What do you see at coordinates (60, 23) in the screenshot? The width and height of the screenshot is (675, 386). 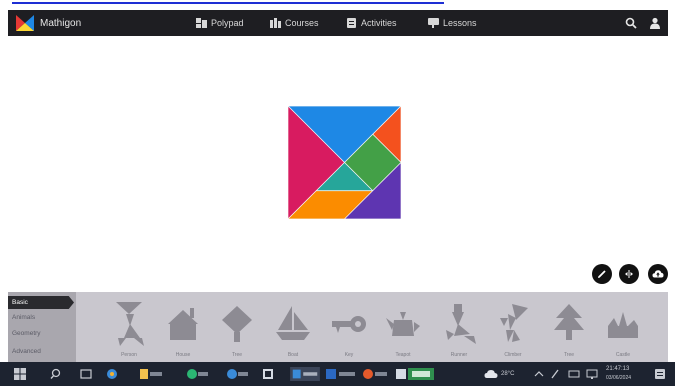 I see `brand-name: Mathigon` at bounding box center [60, 23].